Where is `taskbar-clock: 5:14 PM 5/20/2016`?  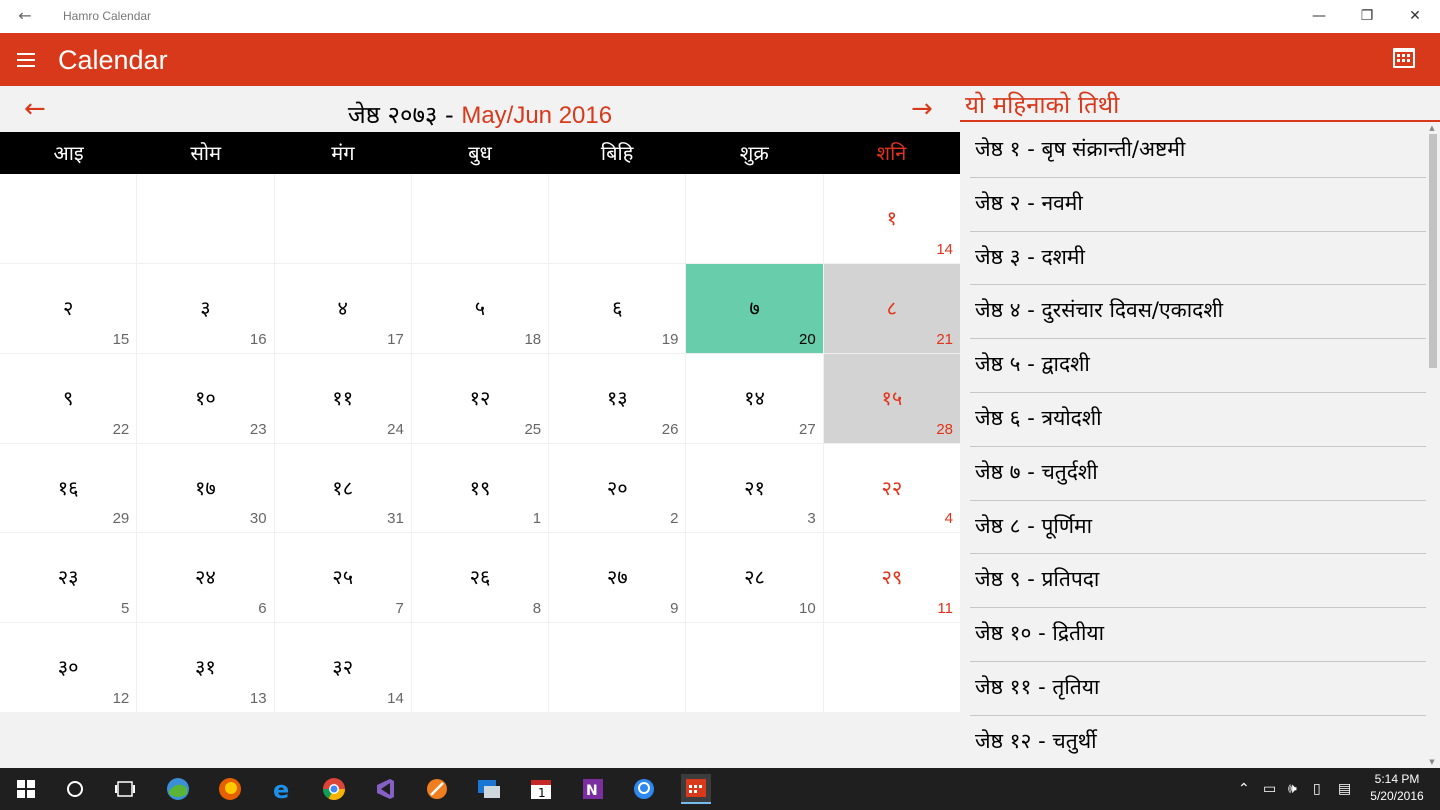 taskbar-clock: 5:14 PM 5/20/2016 is located at coordinates (1397, 788).